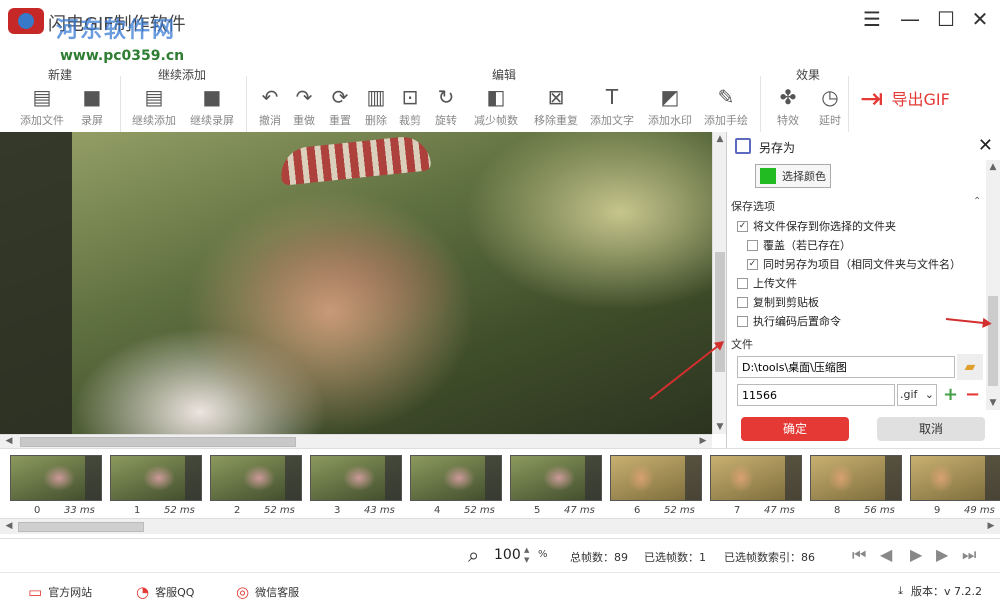 This screenshot has width=1000, height=609. What do you see at coordinates (993, 285) in the screenshot?
I see `panel-scrollbar: ▲ ▼` at bounding box center [993, 285].